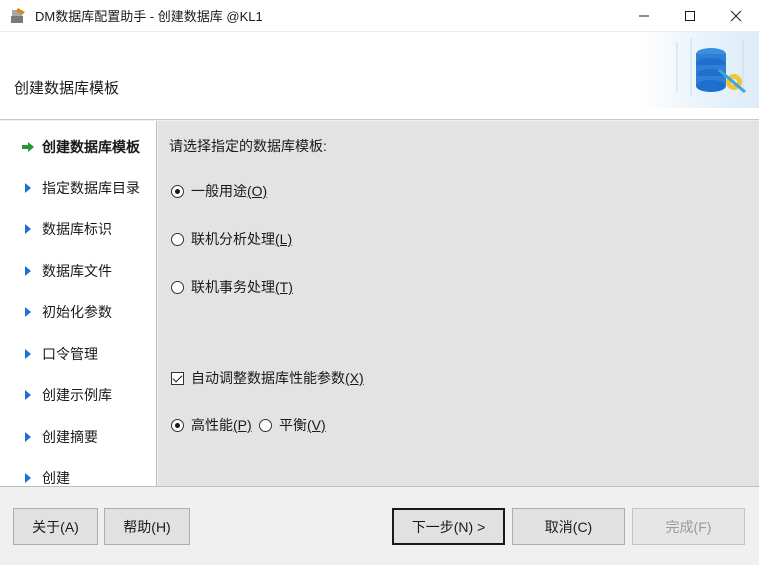 Image resolution: width=759 pixels, height=565 pixels. What do you see at coordinates (91, 147) in the screenshot?
I see `sidebar-item-label: 创建数据库模板` at bounding box center [91, 147].